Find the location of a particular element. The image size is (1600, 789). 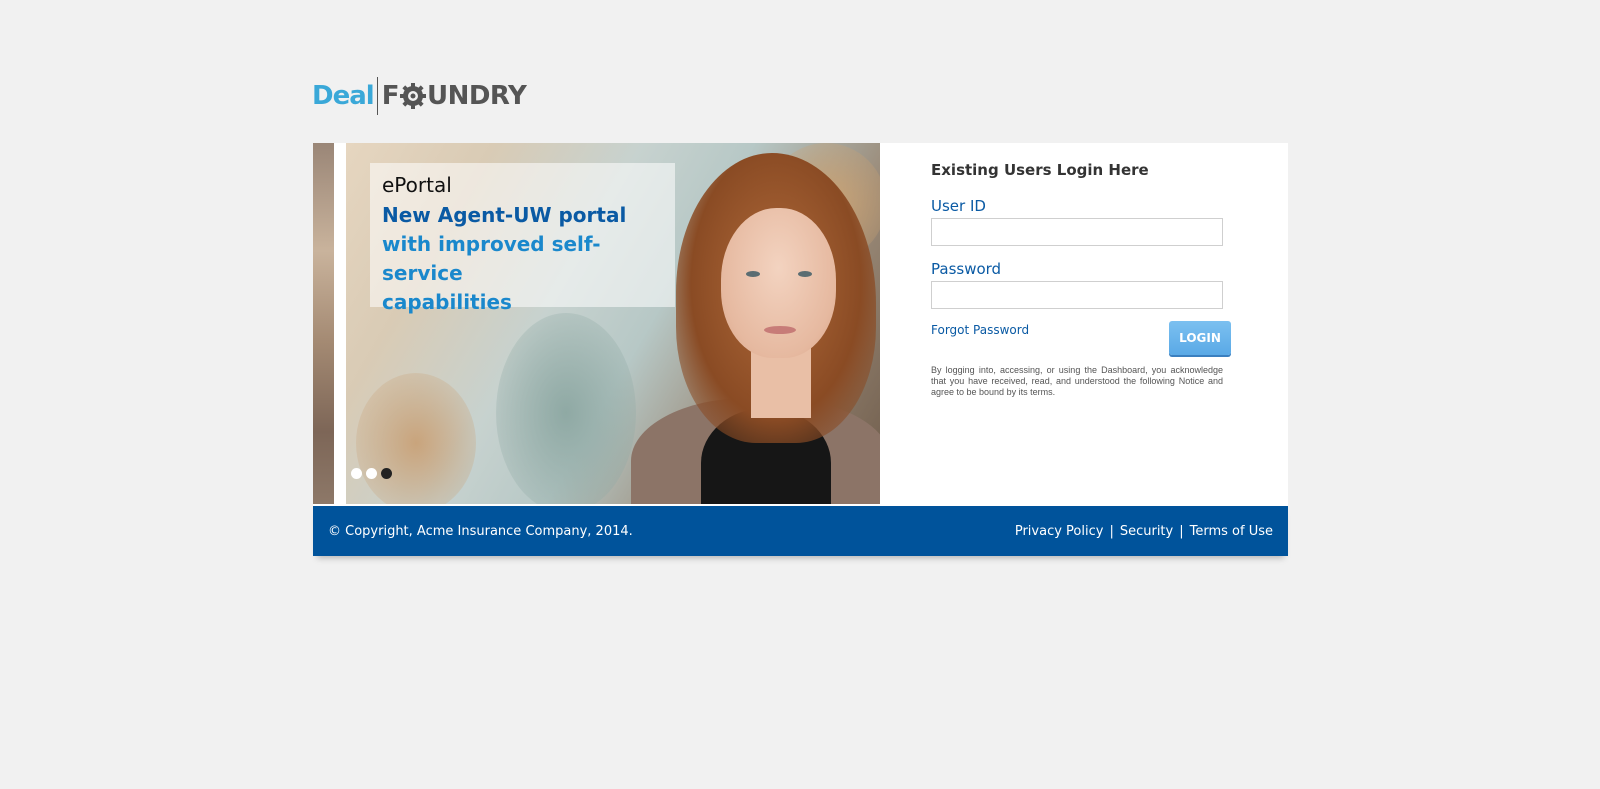

login-button: LOGIN is located at coordinates (1200, 338).